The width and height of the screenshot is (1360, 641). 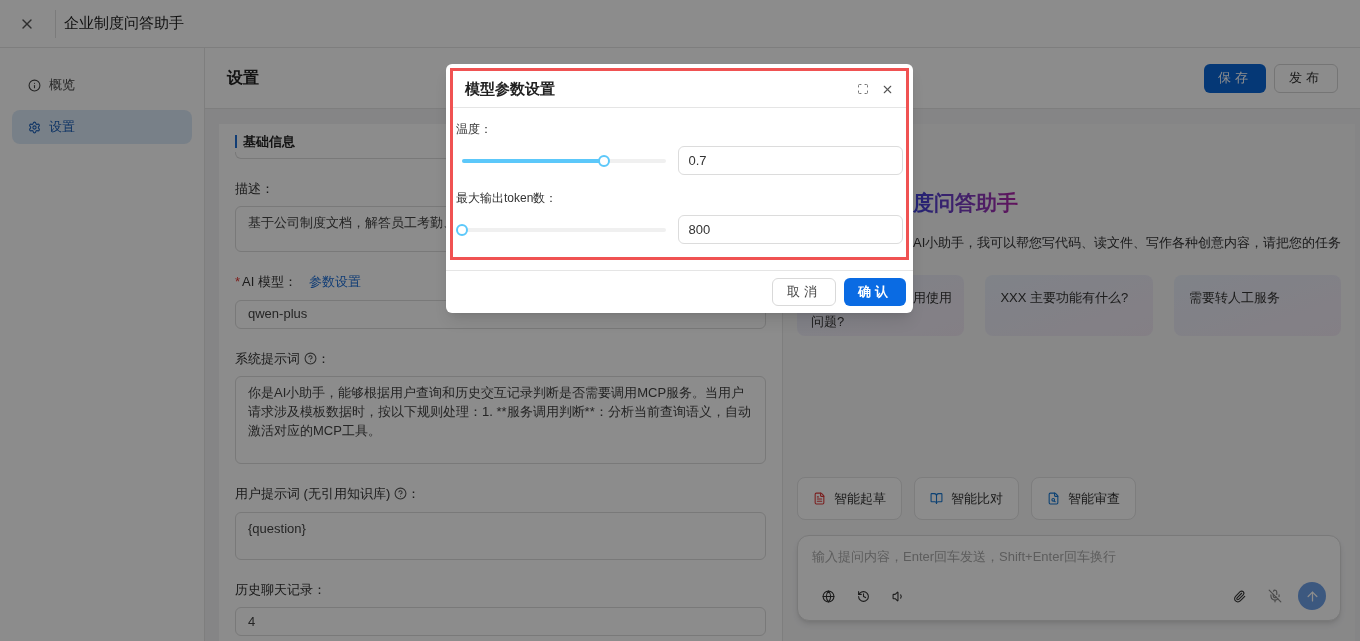 What do you see at coordinates (1235, 78) in the screenshot?
I see `save-button: 保存` at bounding box center [1235, 78].